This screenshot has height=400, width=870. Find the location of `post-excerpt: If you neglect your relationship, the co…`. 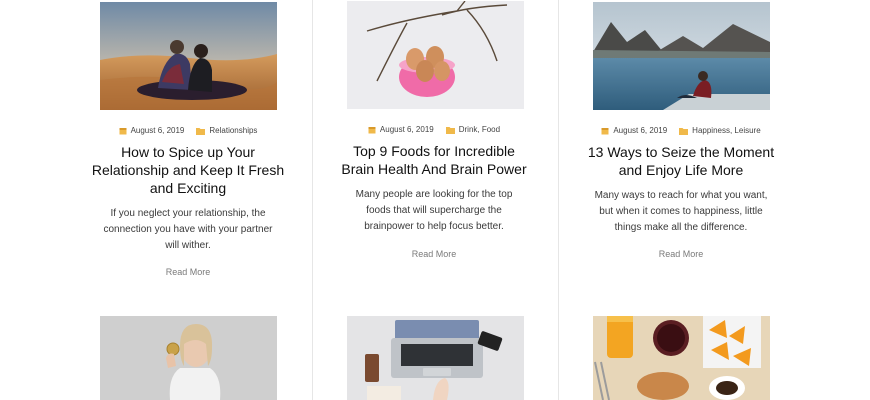

post-excerpt: If you neglect your relationship, the co… is located at coordinates (188, 230).